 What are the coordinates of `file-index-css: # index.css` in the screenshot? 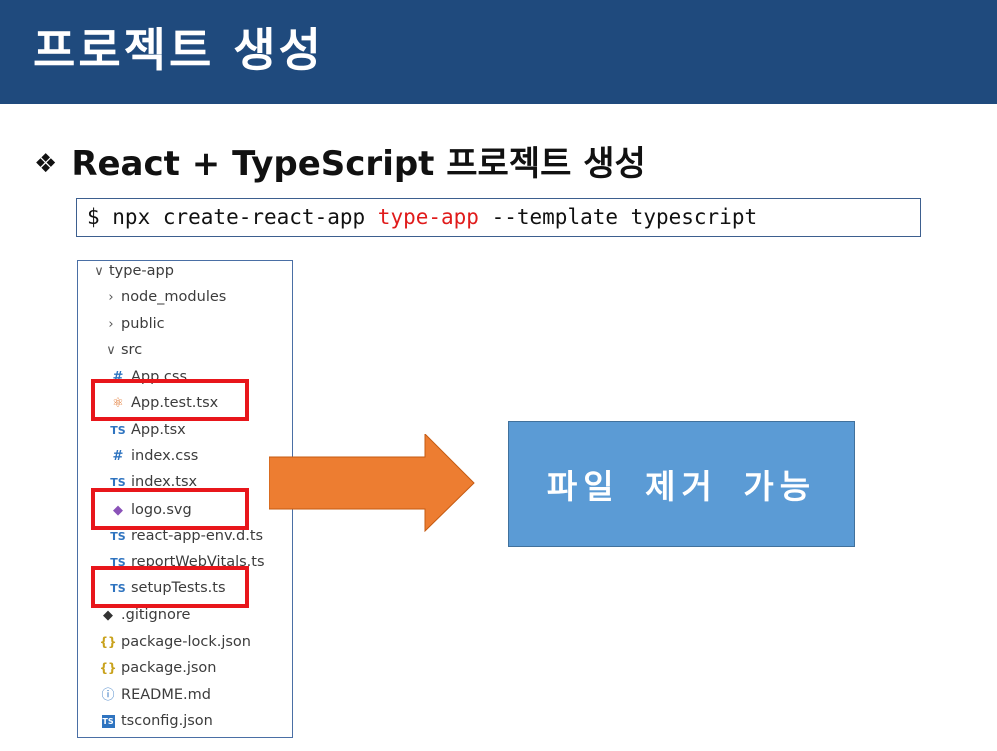 It's located at (153, 456).